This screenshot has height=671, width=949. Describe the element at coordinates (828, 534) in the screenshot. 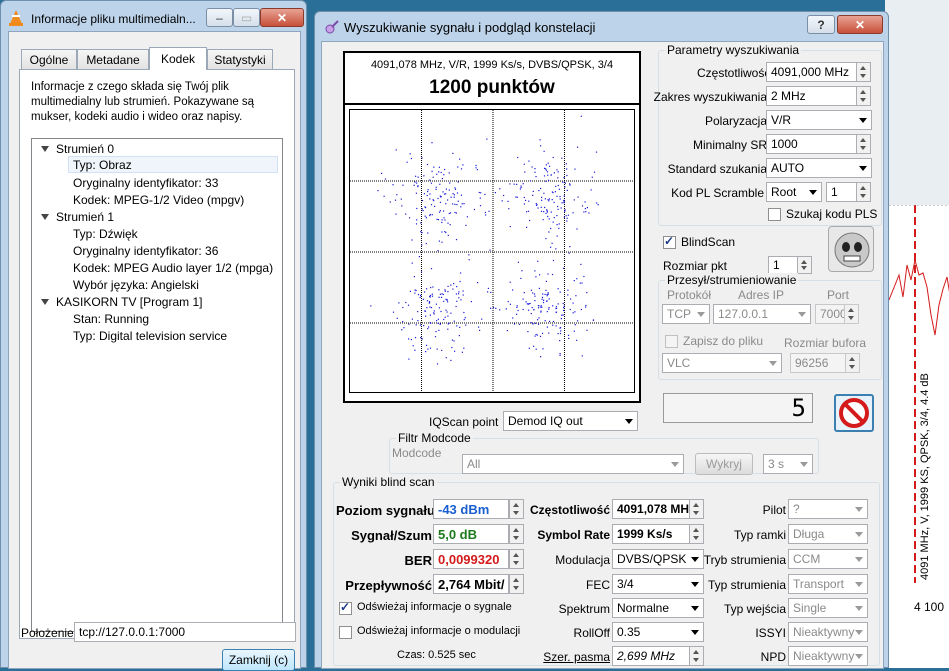

I see `frame-type-select: Długa` at that location.